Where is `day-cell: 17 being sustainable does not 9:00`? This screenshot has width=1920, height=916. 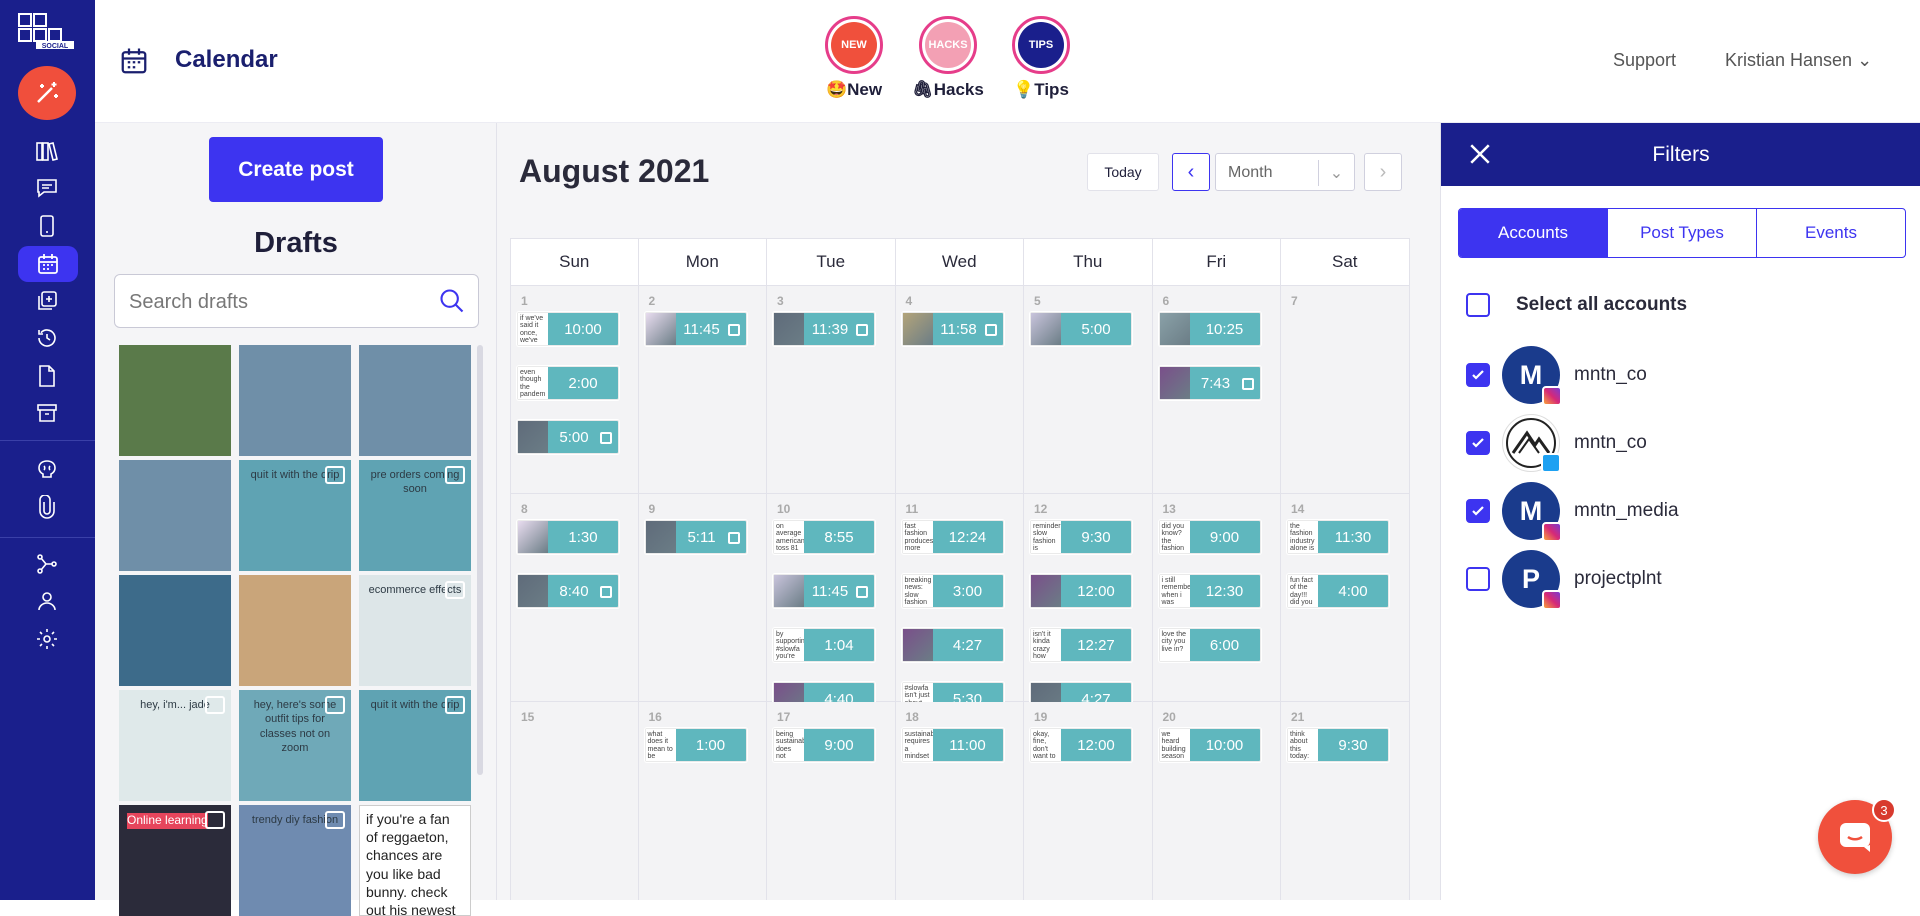
day-cell: 17 being sustainable does not 9:00 is located at coordinates (831, 801).